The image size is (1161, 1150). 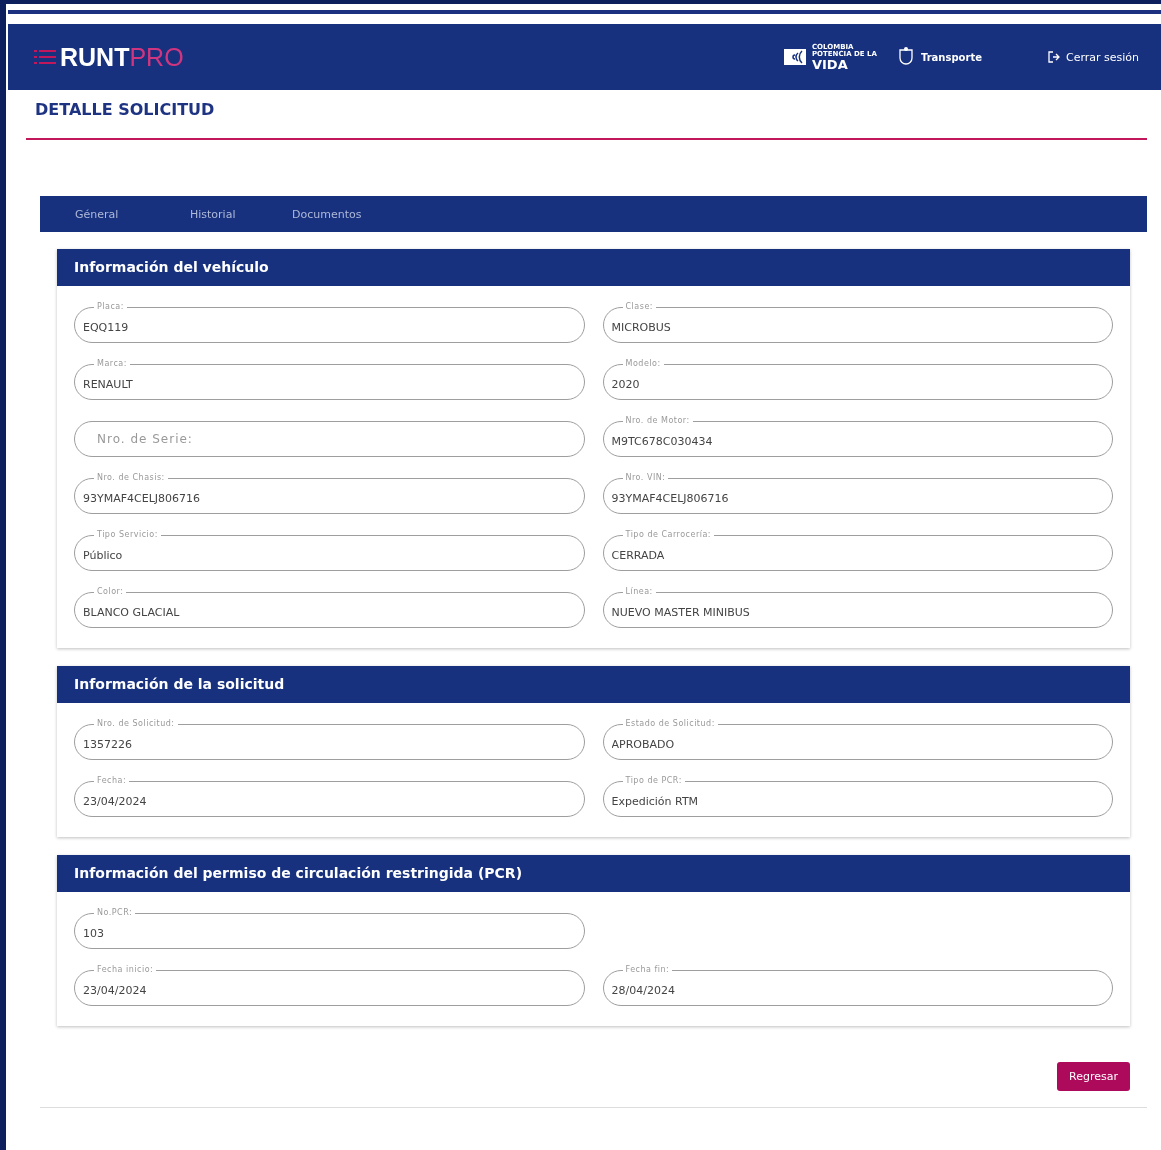 What do you see at coordinates (241, 214) in the screenshot?
I see `tab: Historial` at bounding box center [241, 214].